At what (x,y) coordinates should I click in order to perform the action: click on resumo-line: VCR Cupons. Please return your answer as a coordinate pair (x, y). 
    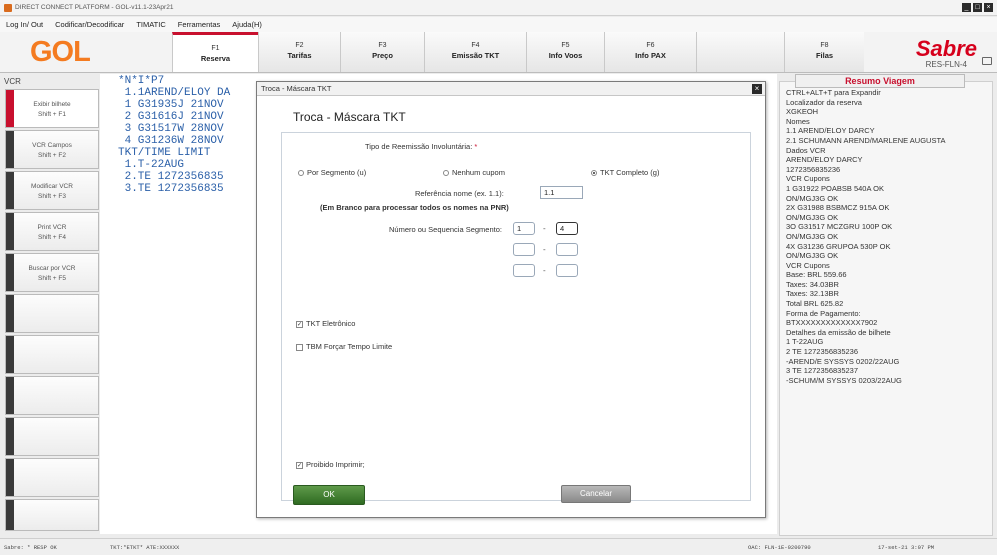
    Looking at the image, I should click on (808, 179).